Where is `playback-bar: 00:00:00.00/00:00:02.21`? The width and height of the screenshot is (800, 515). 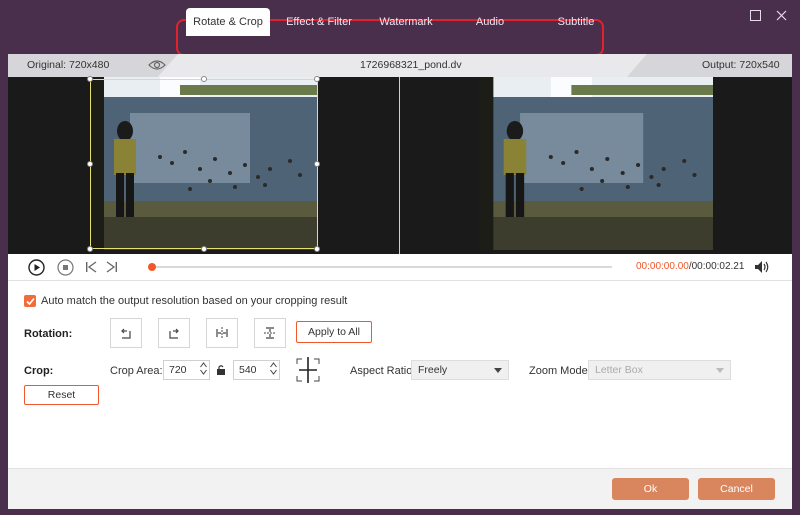 playback-bar: 00:00:00.00/00:00:02.21 is located at coordinates (400, 267).